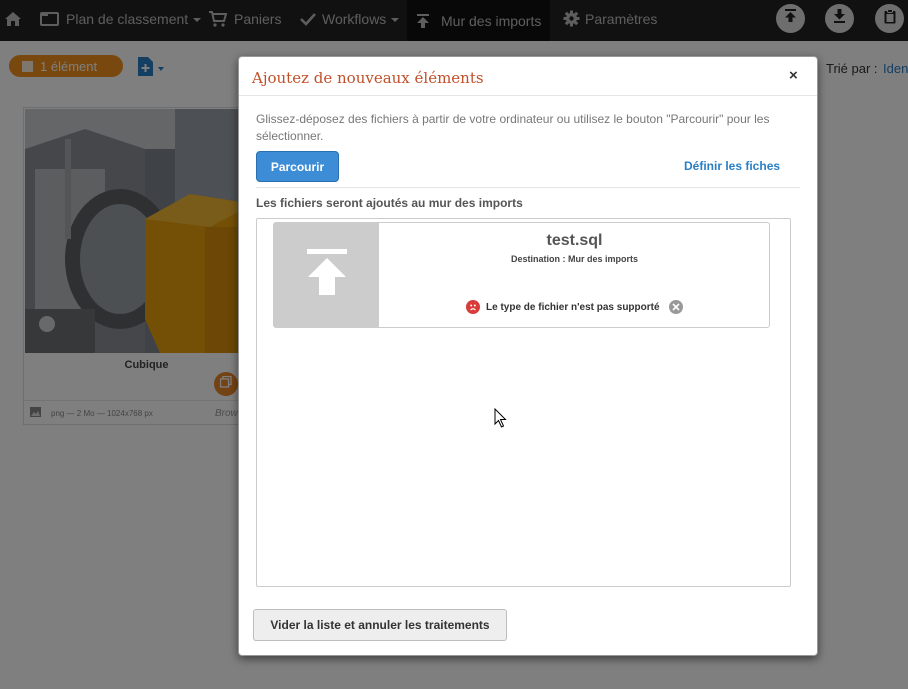  What do you see at coordinates (675, 307) in the screenshot?
I see `remove-file-icon` at bounding box center [675, 307].